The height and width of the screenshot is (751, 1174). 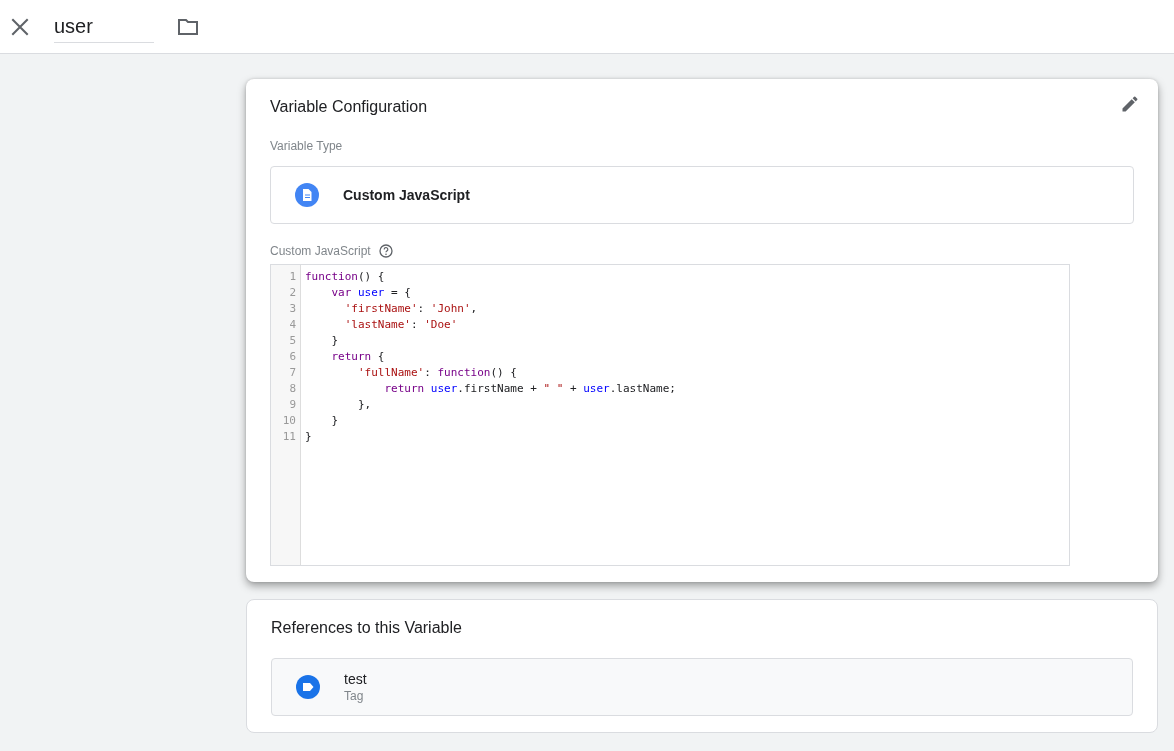 I want to click on line-number: 1, so click(x=293, y=277).